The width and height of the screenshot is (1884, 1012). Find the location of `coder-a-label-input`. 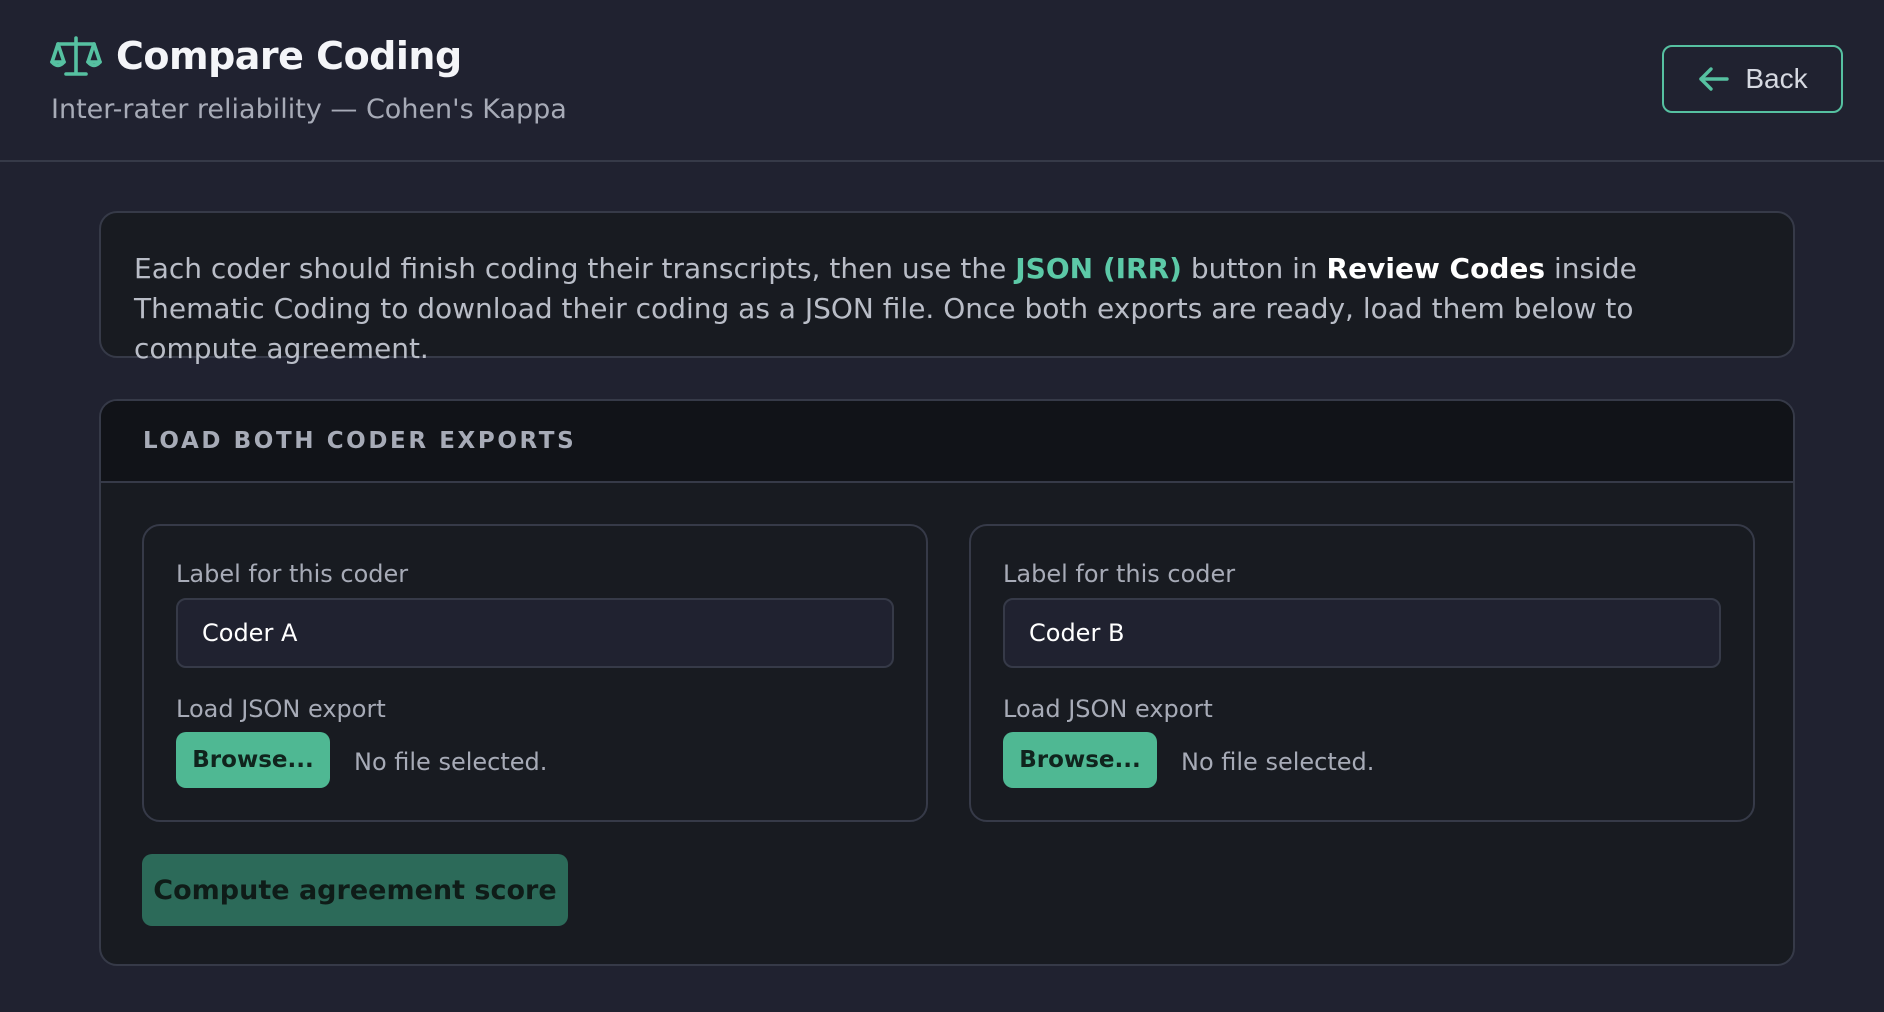

coder-a-label-input is located at coordinates (535, 633).